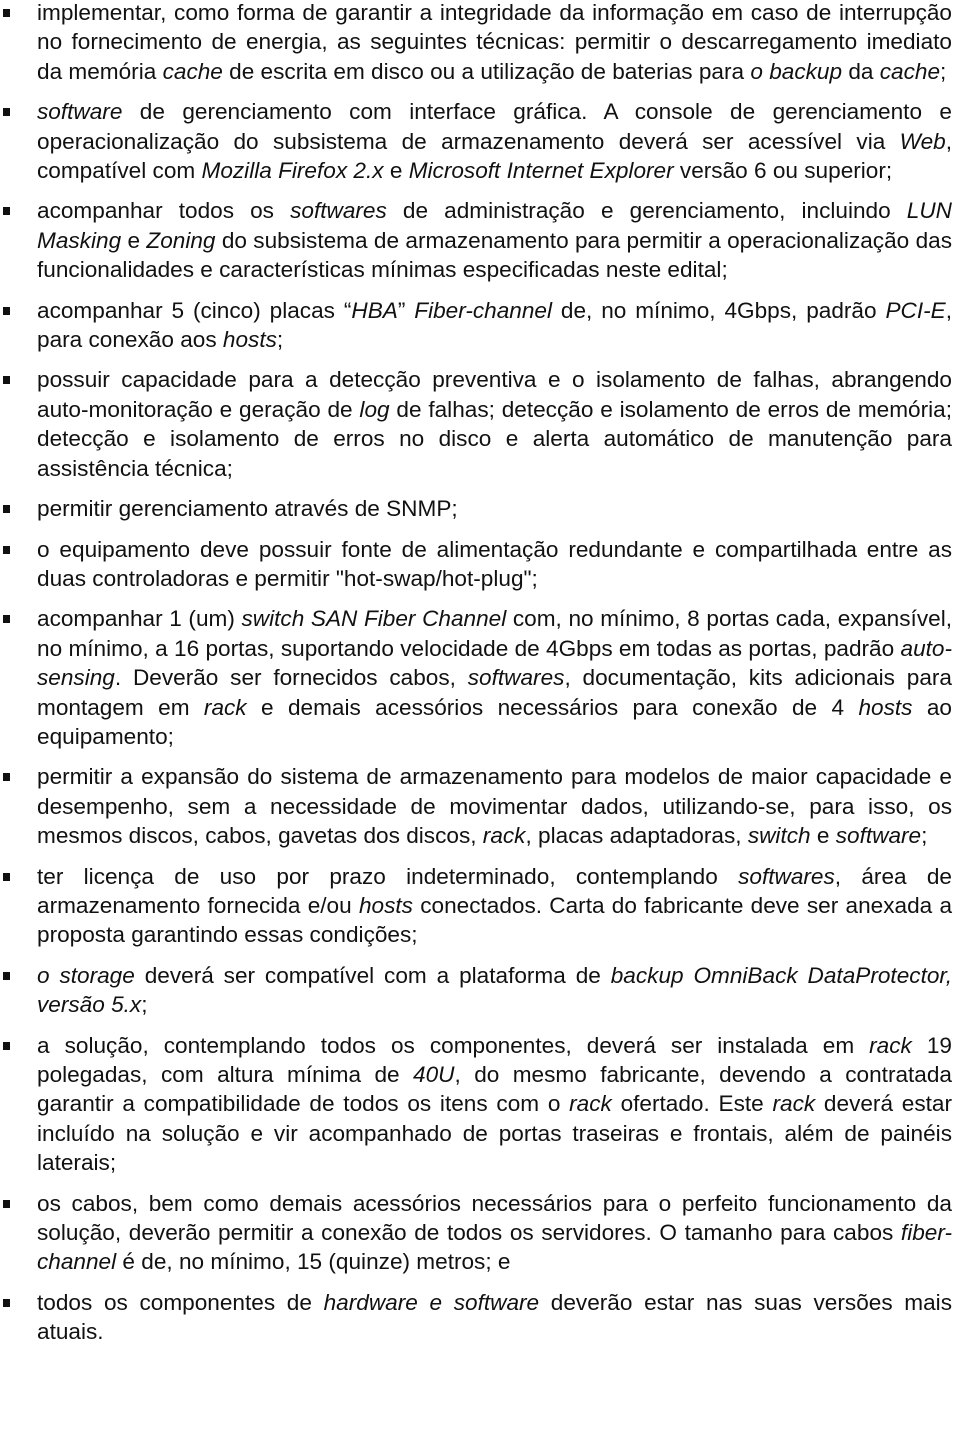 The image size is (960, 1450). What do you see at coordinates (291, 678) in the screenshot?
I see `text-segment: . Deverão ser fornecidos cabos,` at bounding box center [291, 678].